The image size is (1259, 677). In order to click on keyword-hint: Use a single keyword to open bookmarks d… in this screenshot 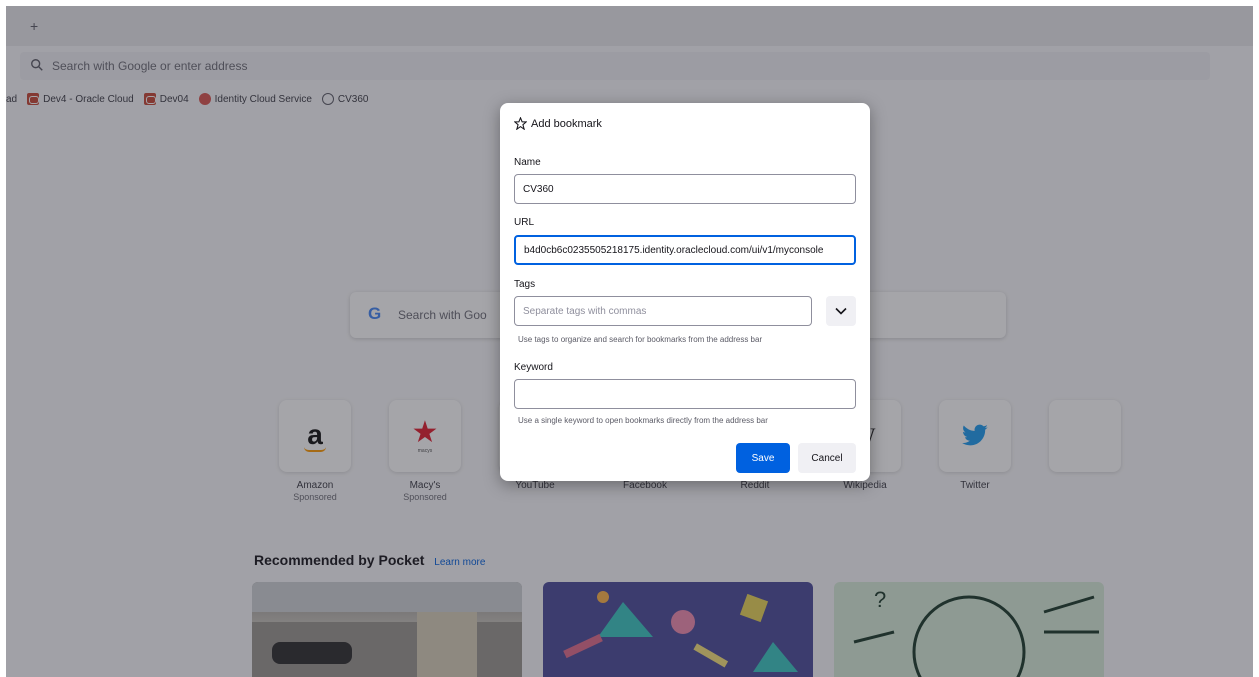, I will do `click(643, 420)`.